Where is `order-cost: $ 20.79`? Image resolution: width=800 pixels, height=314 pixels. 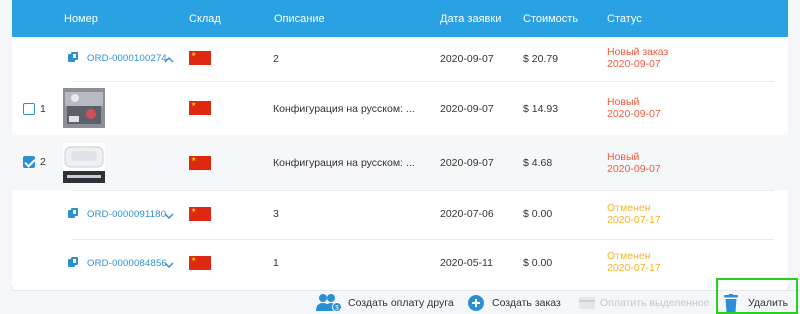
order-cost: $ 20.79 is located at coordinates (541, 59).